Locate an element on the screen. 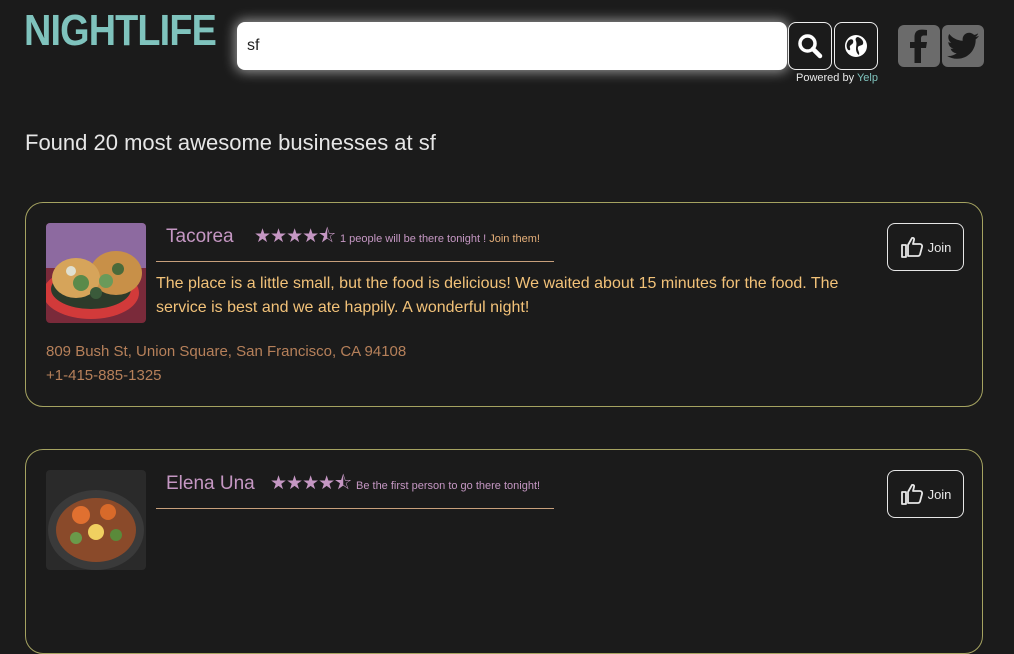 This screenshot has width=1014, height=654. twitter-icon is located at coordinates (963, 45).